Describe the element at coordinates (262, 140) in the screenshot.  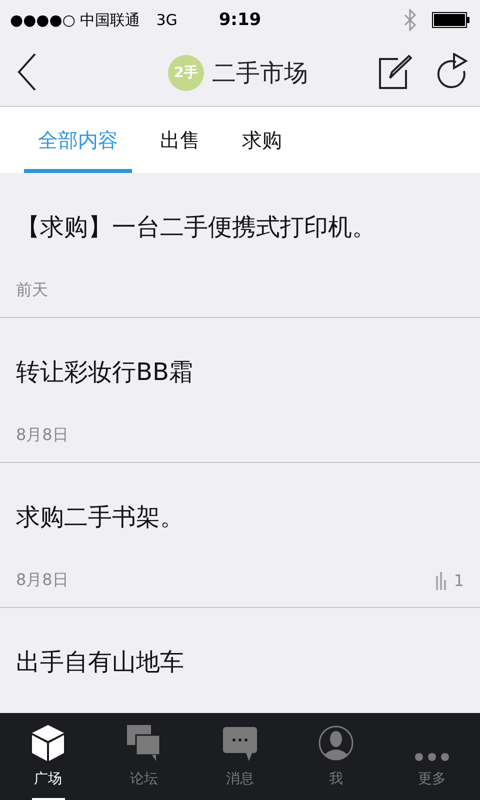
I see `filter-tab: 求购` at that location.